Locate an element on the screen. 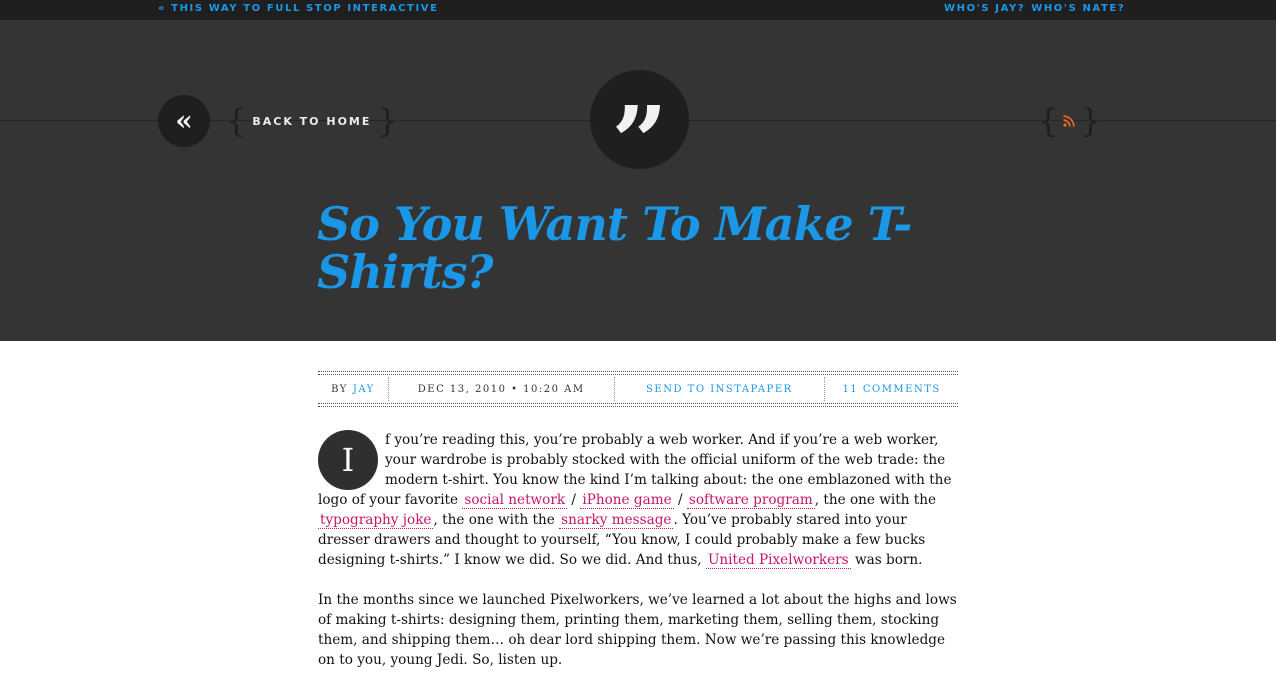 The height and width of the screenshot is (690, 1276). drop-cap: I is located at coordinates (348, 460).